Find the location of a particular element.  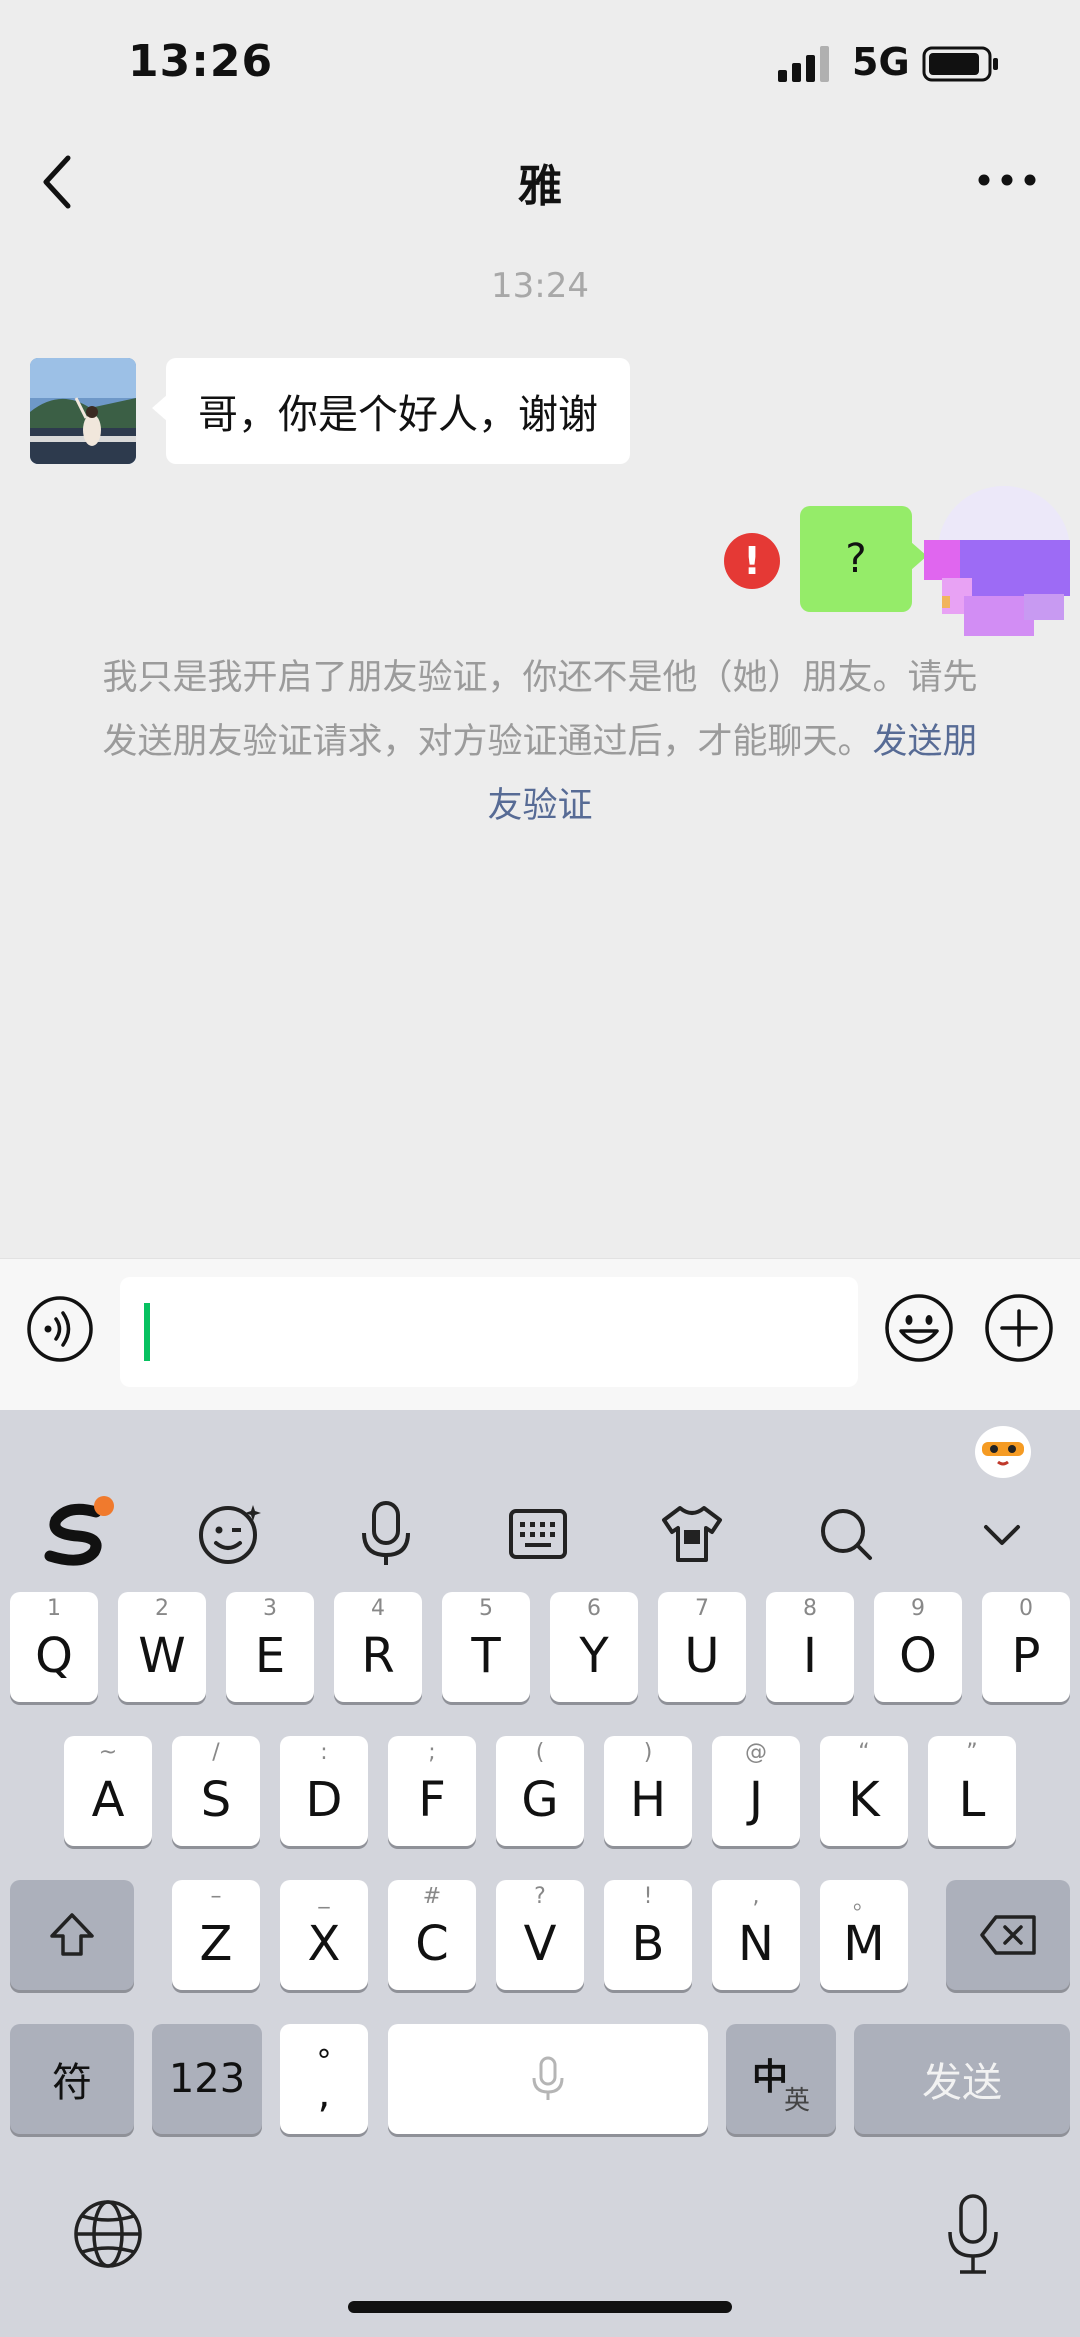

send-key: 发送 is located at coordinates (962, 2079).